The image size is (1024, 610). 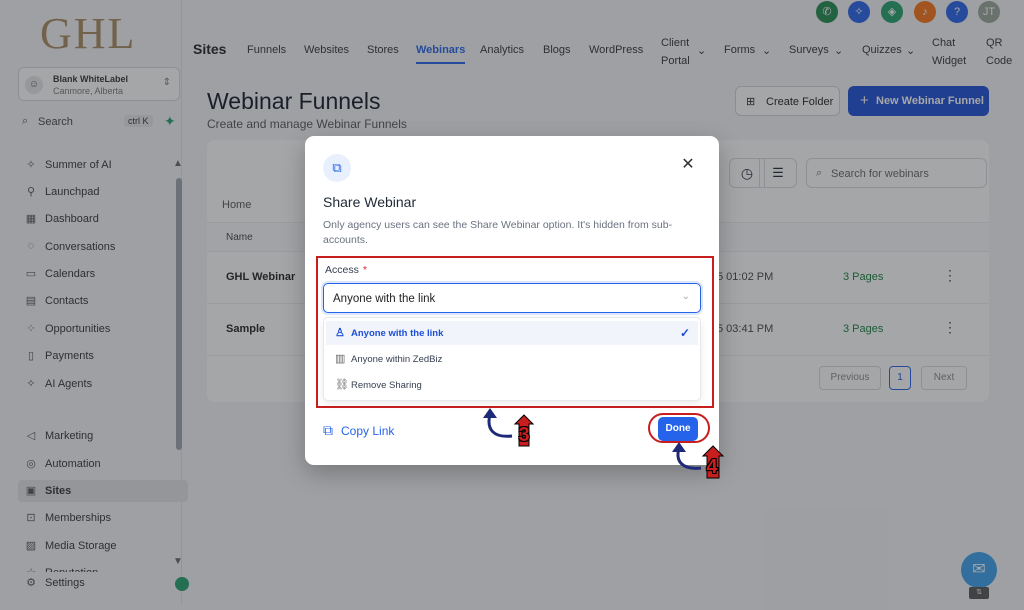 What do you see at coordinates (512, 333) in the screenshot?
I see `access-option-anyone-link: ♙ Anyone with the link ✓` at bounding box center [512, 333].